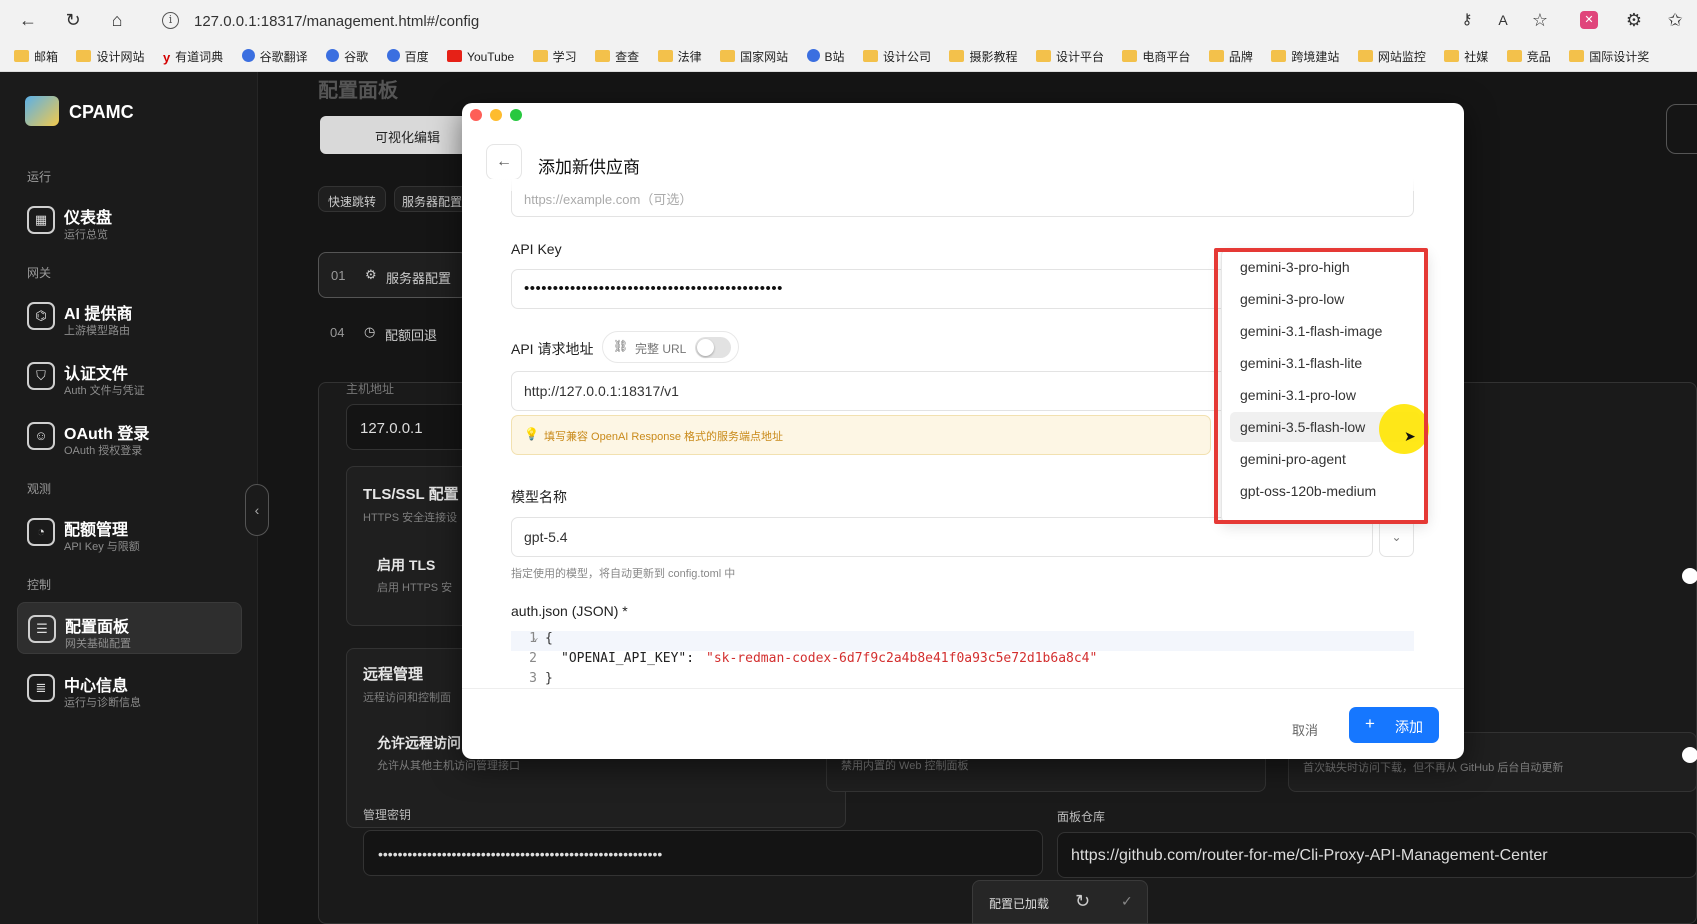  What do you see at coordinates (193, 56) in the screenshot?
I see `bookmark-item: y 有道词典` at bounding box center [193, 56].